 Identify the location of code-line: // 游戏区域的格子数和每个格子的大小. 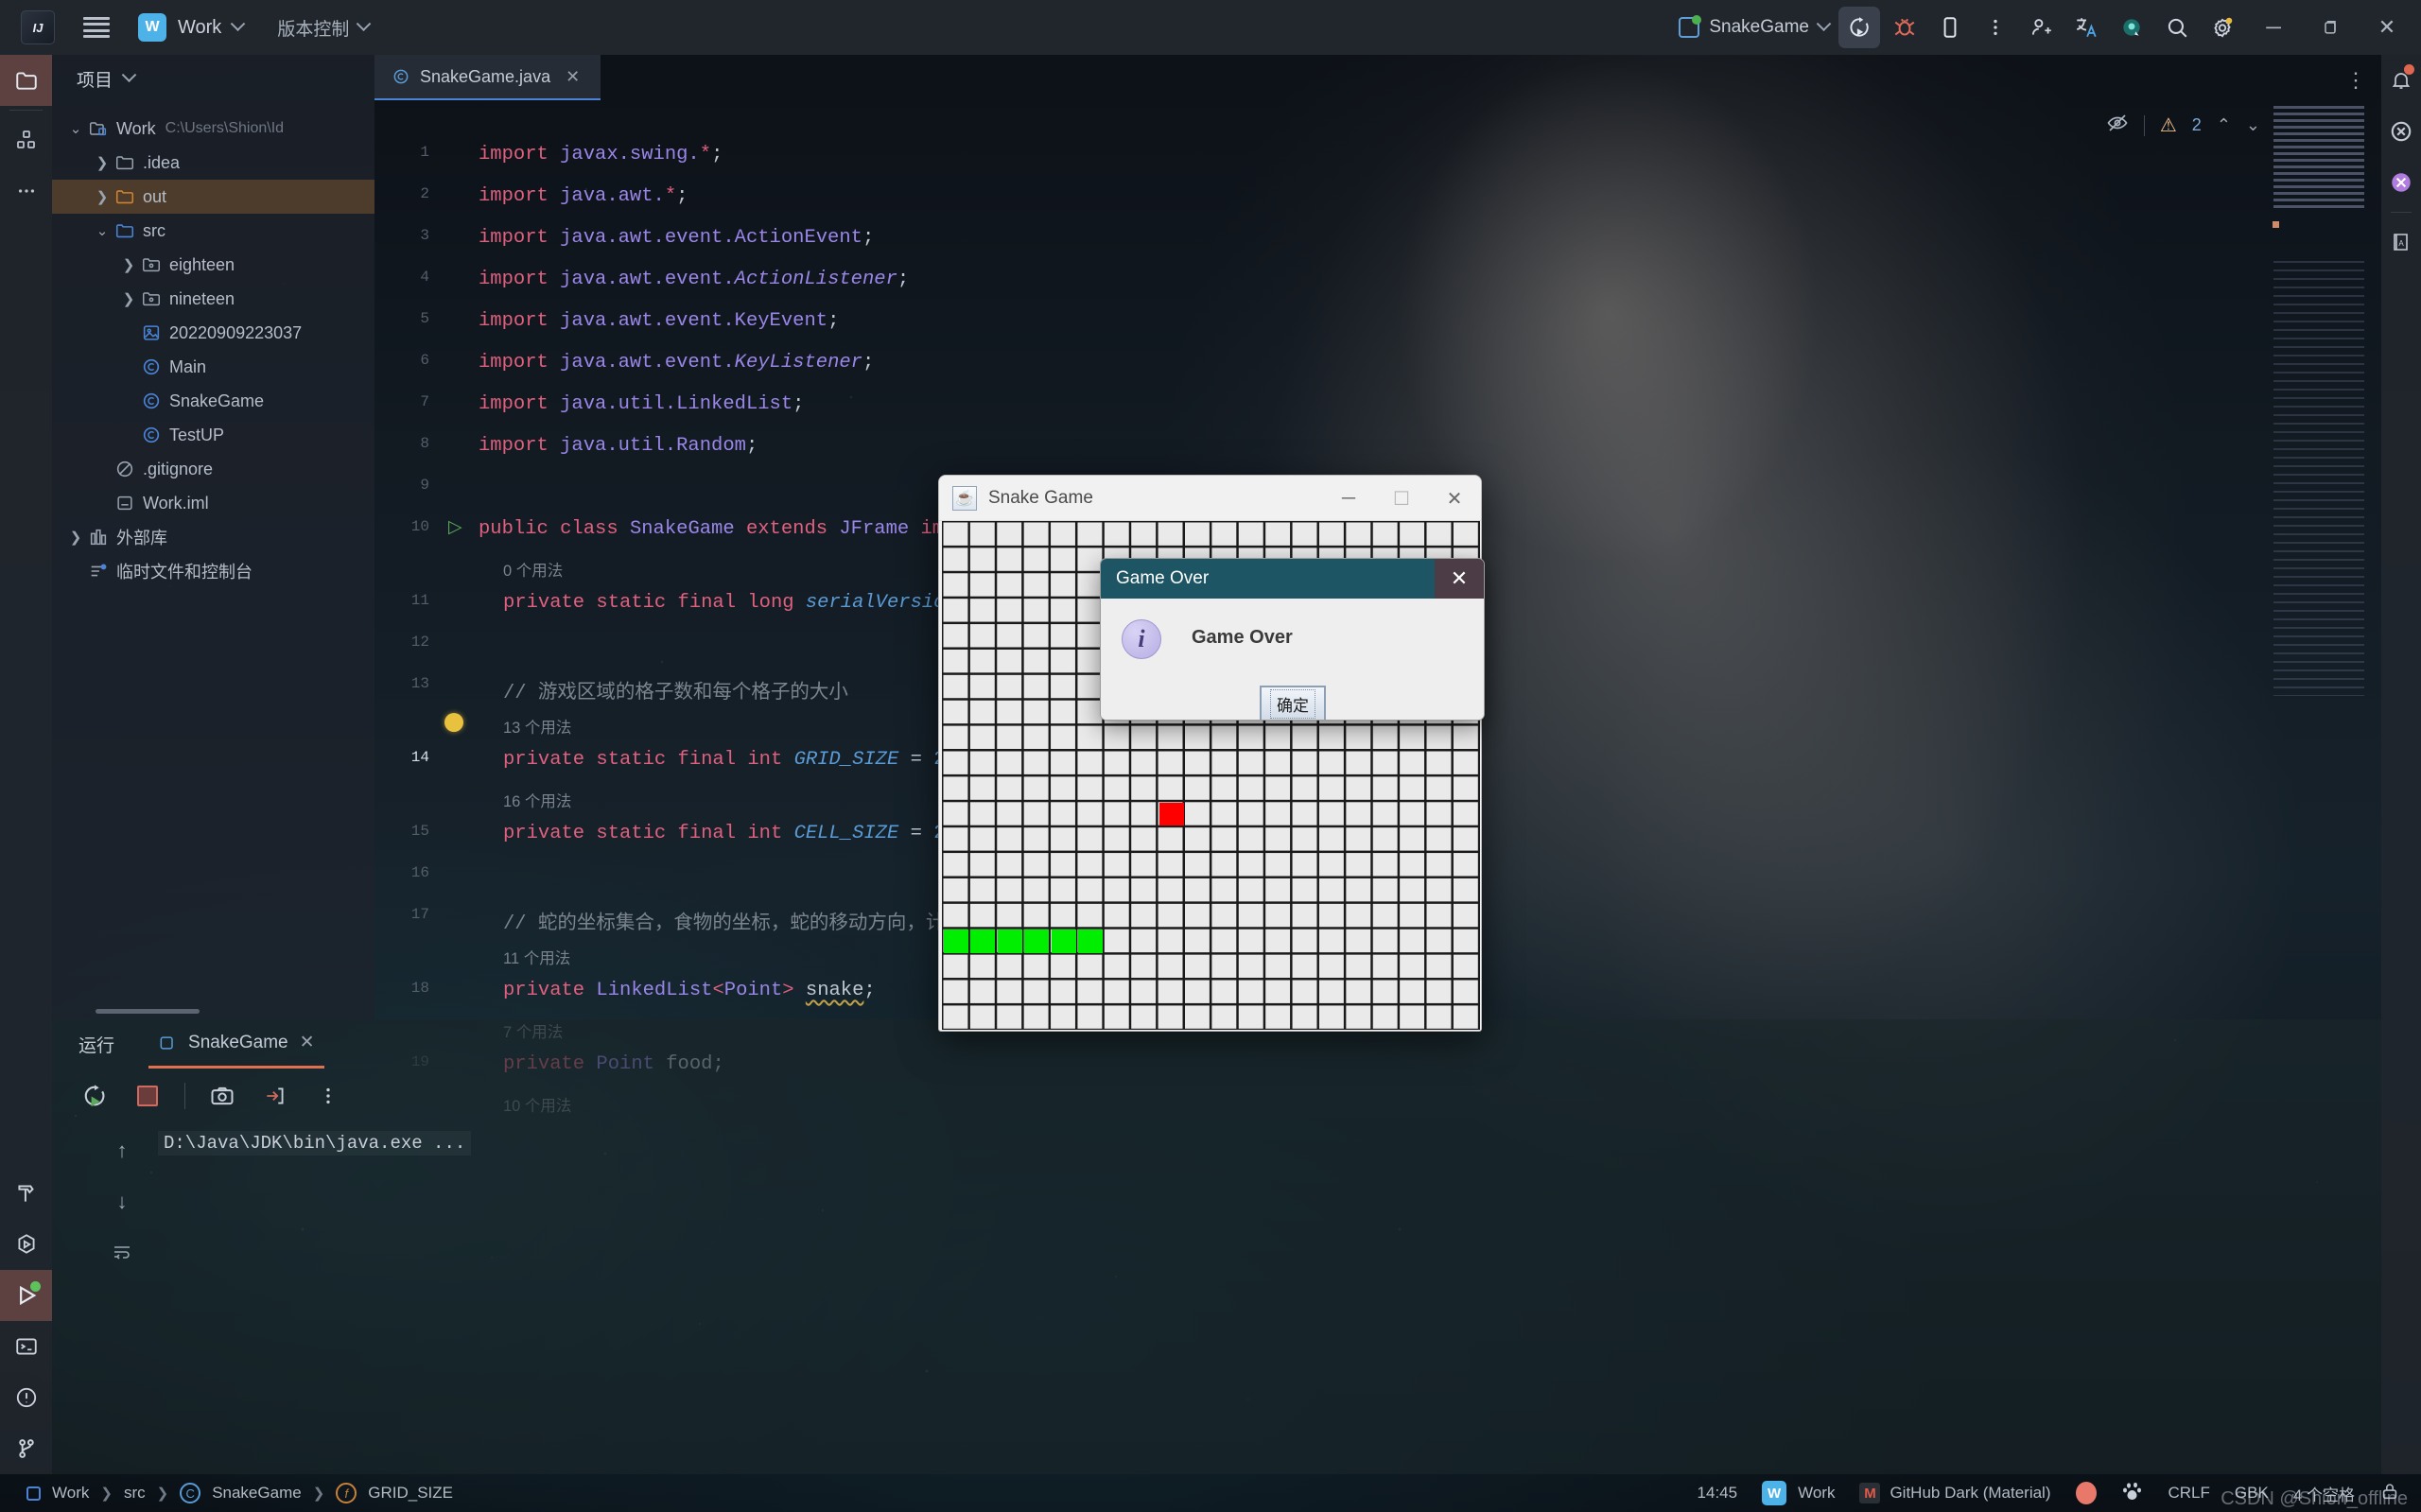
(675, 689).